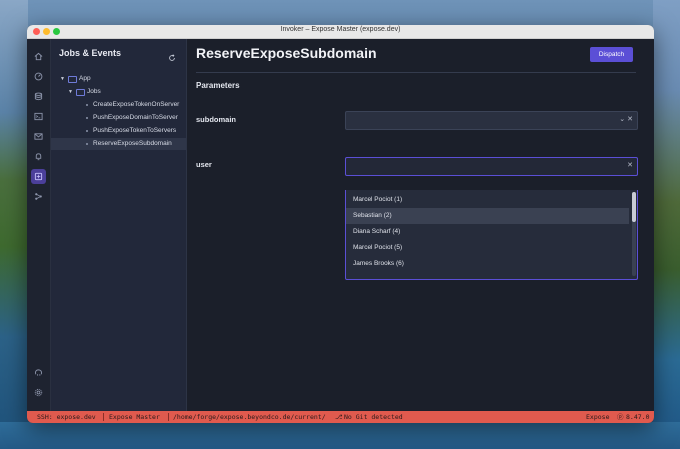 This screenshot has height=449, width=680. I want to click on subdomain-select: ⌄ ✕, so click(491, 120).